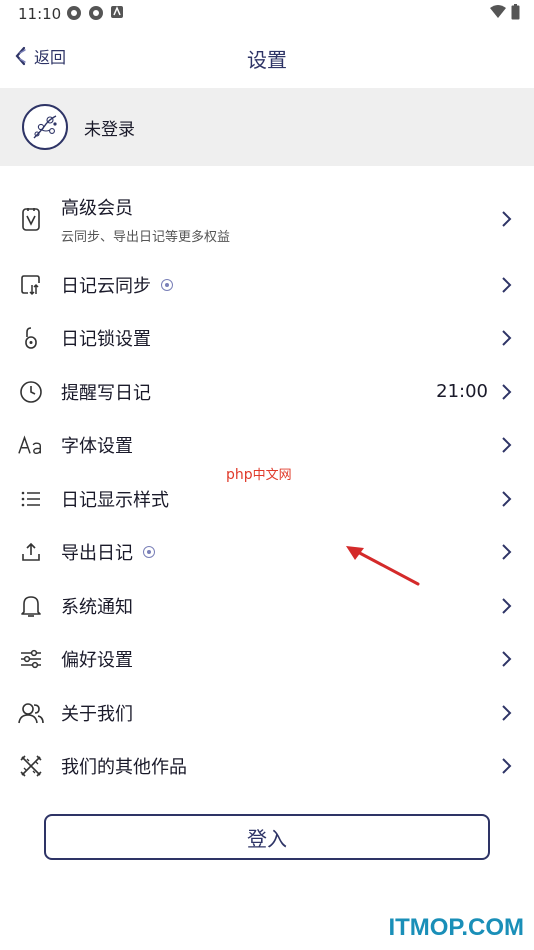  I want to click on tools-icon, so click(31, 766).